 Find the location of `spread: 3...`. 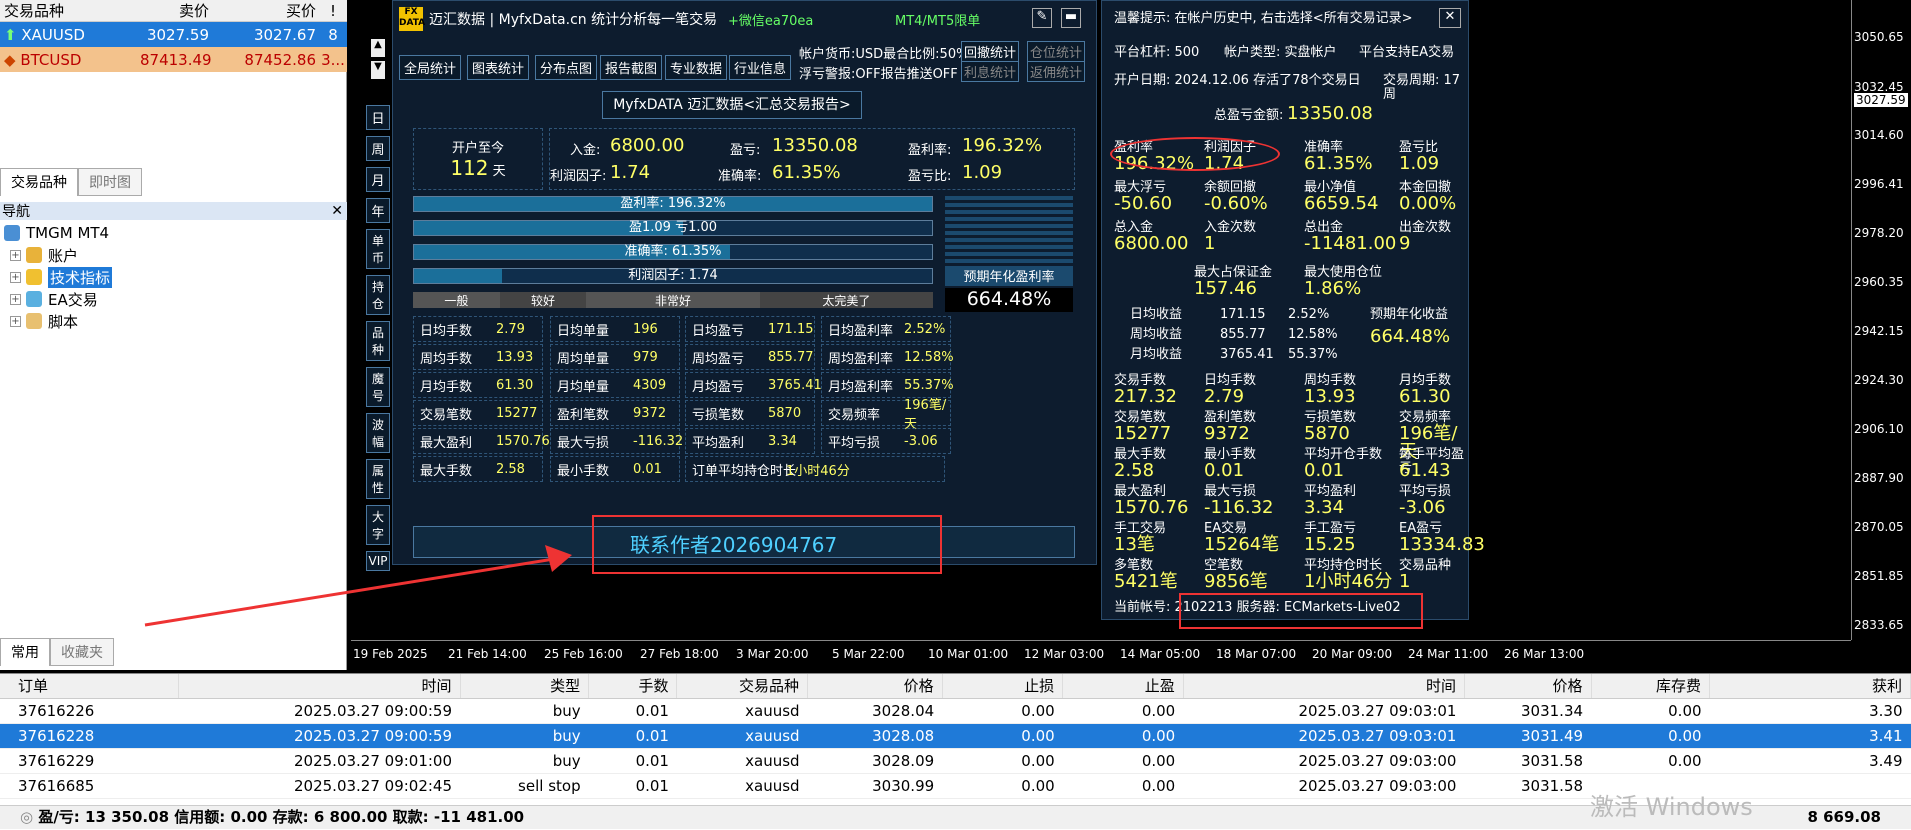

spread: 3... is located at coordinates (333, 59).